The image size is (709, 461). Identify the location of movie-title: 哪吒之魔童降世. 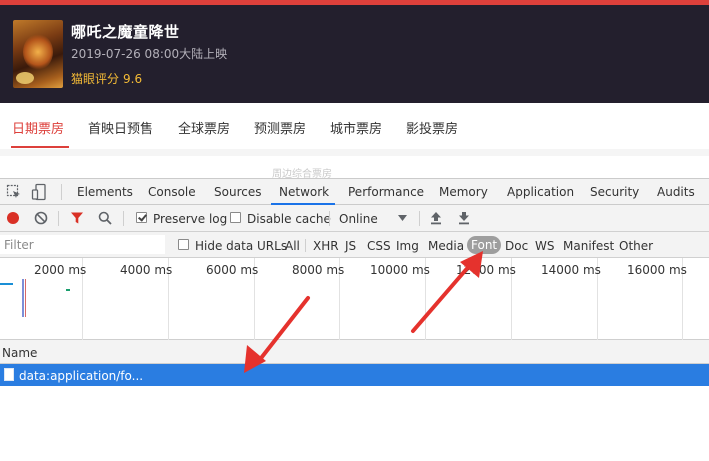
(125, 32).